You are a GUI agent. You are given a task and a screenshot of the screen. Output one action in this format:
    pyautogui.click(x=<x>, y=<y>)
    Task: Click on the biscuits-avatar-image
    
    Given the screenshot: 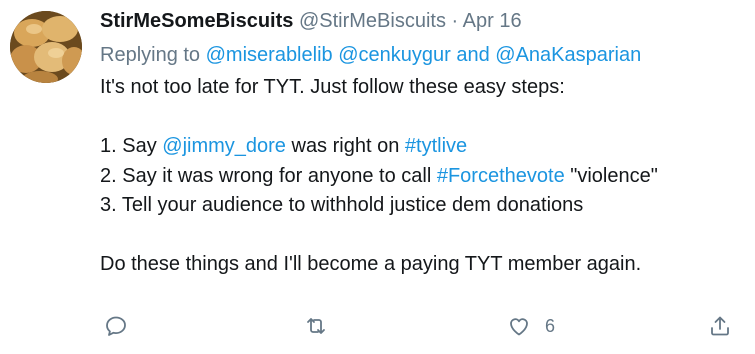 What is the action you would take?
    pyautogui.click(x=46, y=47)
    